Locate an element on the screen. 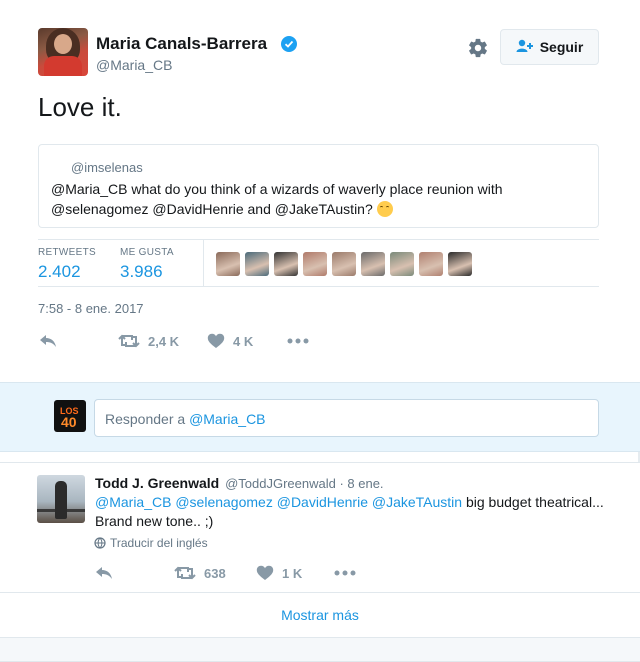 This screenshot has height=662, width=640. current-user-avatar: LOS 40 is located at coordinates (70, 416).